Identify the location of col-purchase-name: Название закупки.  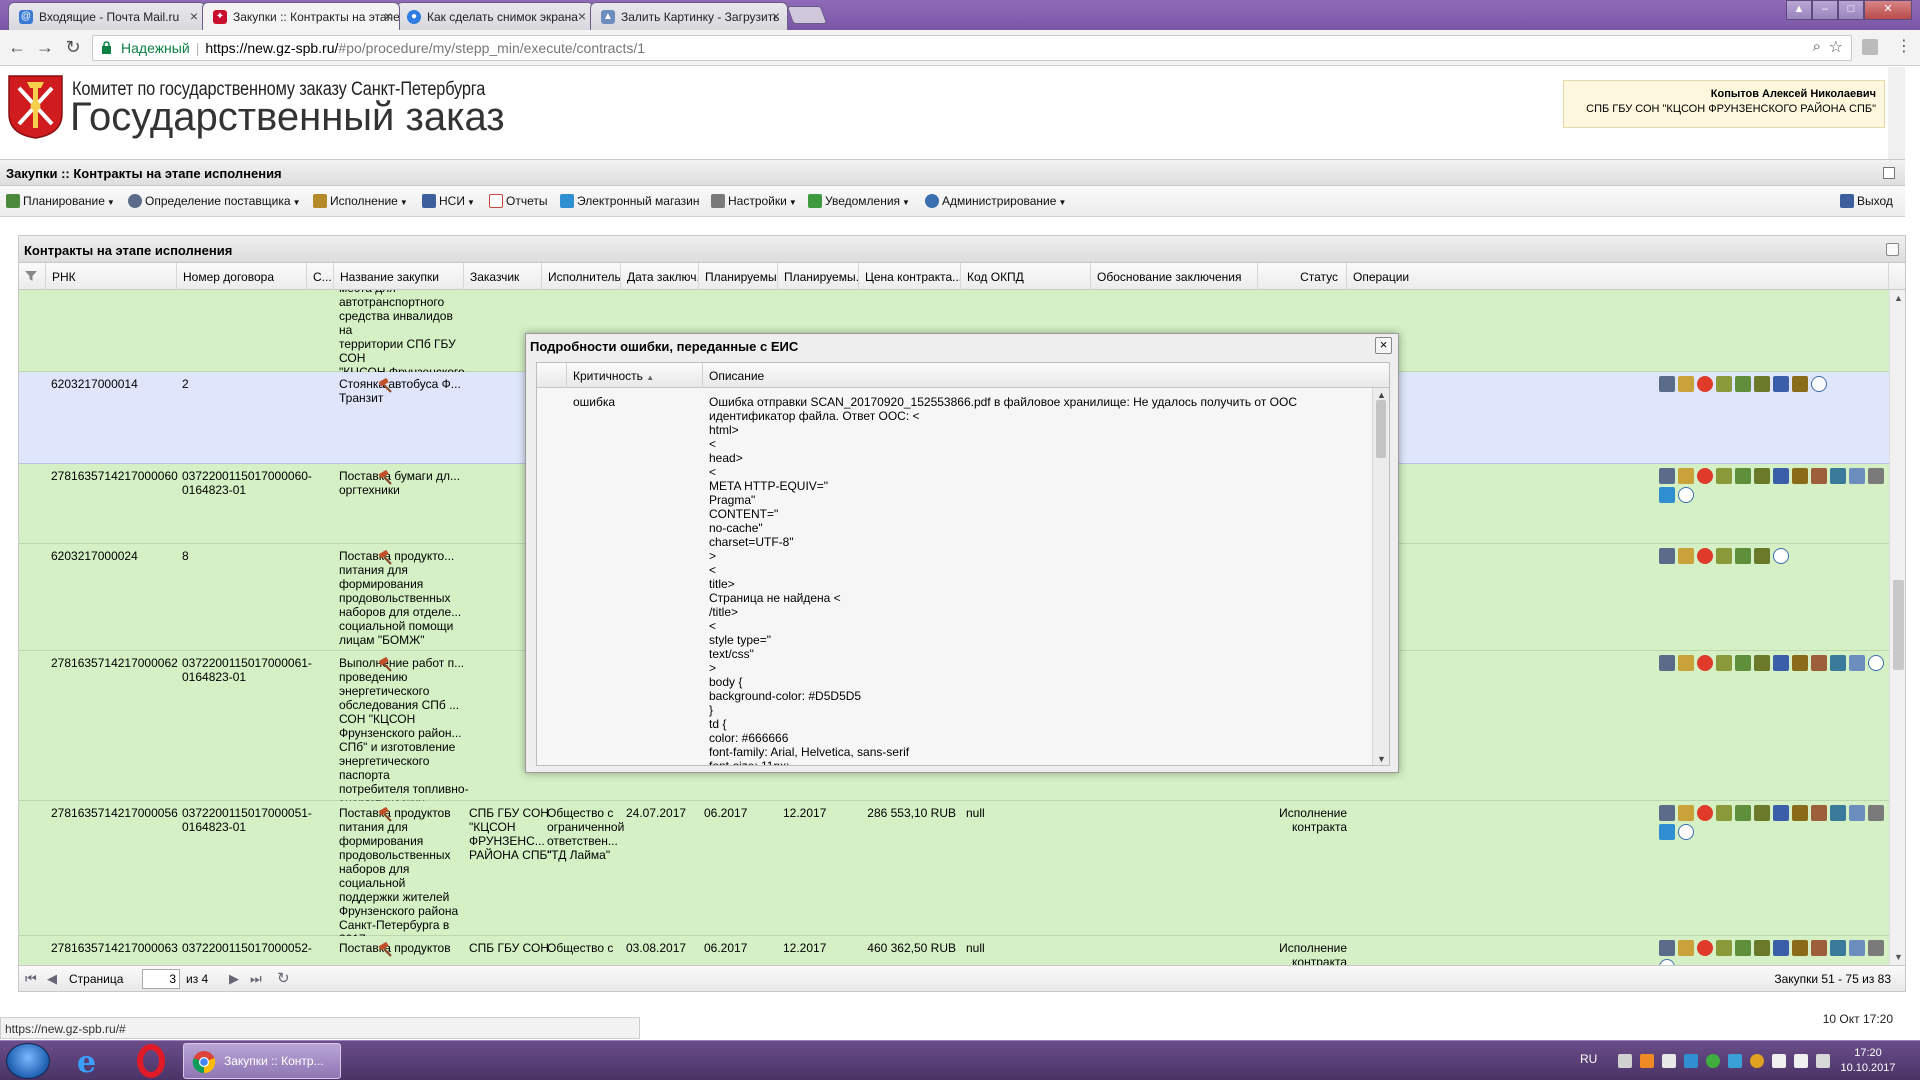
(399, 276).